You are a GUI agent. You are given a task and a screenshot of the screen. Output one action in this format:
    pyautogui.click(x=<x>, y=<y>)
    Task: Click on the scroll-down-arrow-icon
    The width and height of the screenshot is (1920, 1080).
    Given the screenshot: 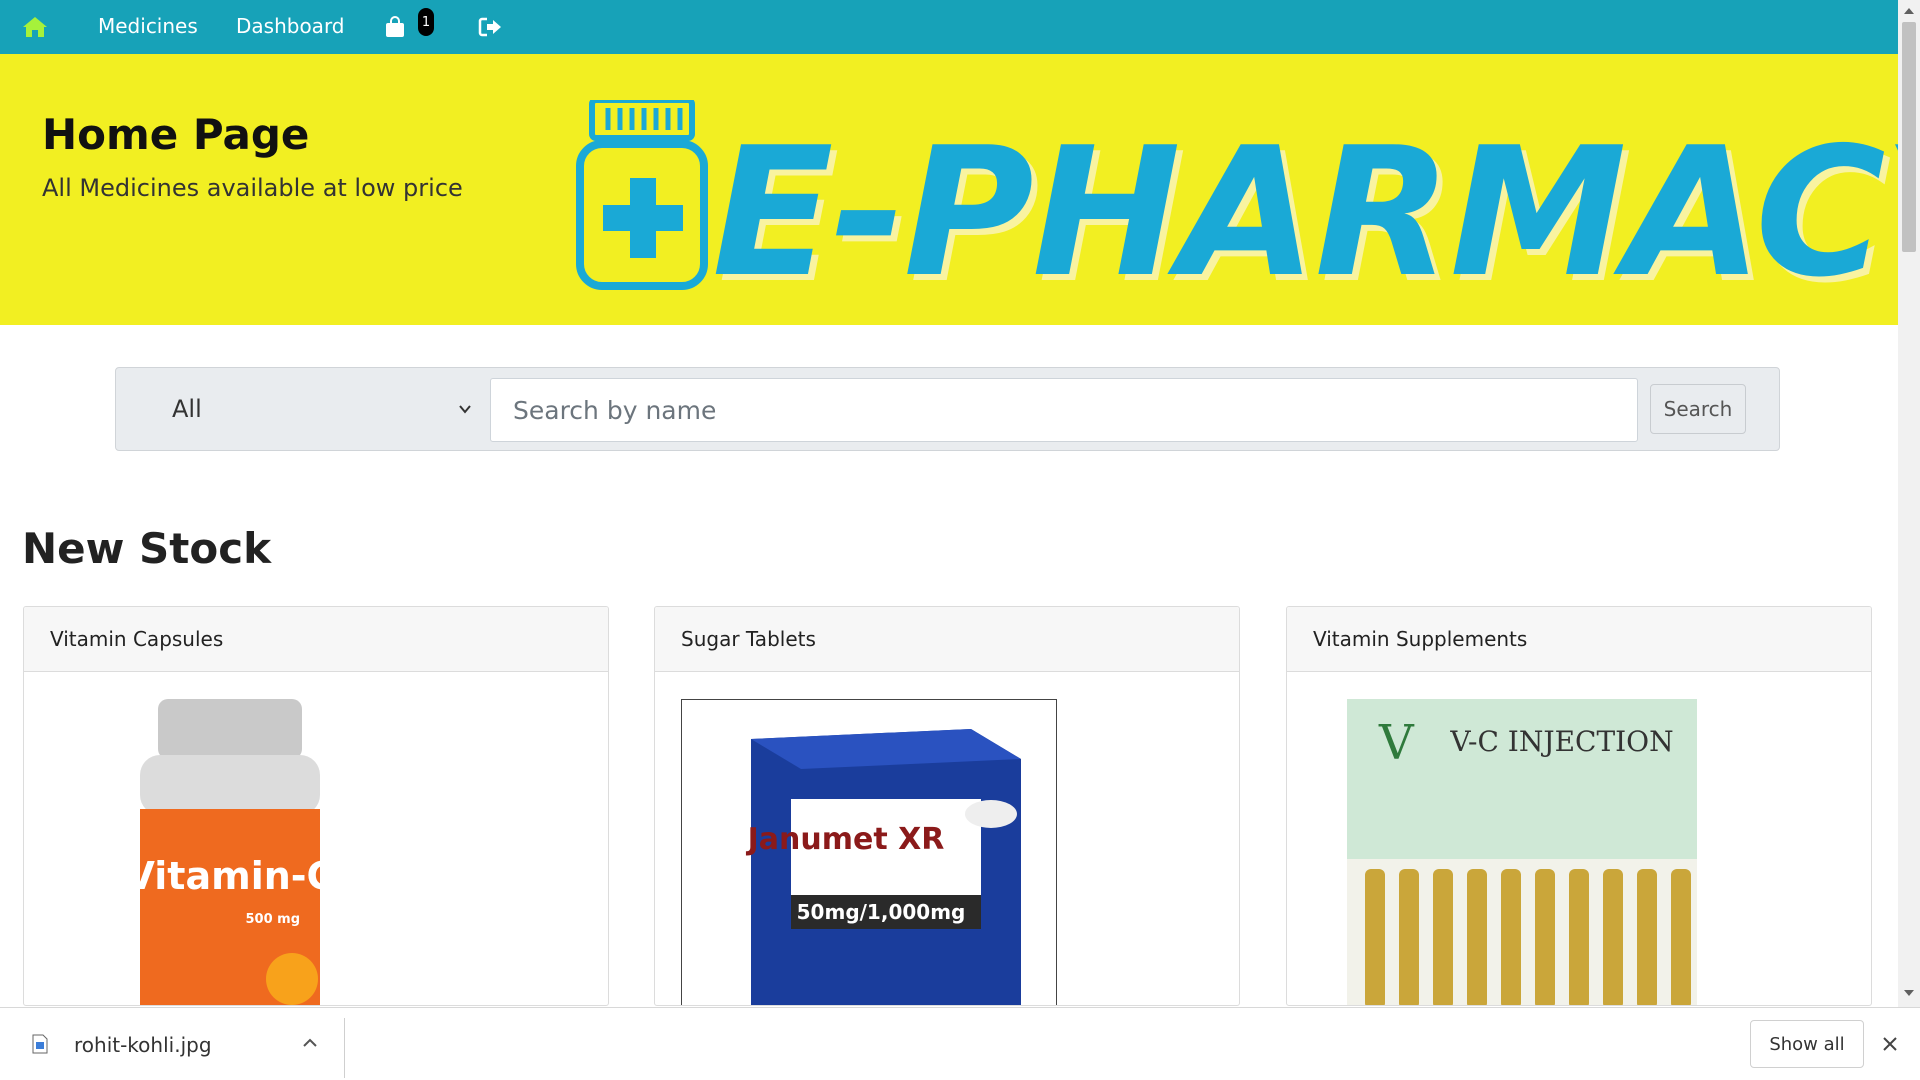 What is the action you would take?
    pyautogui.click(x=1909, y=993)
    